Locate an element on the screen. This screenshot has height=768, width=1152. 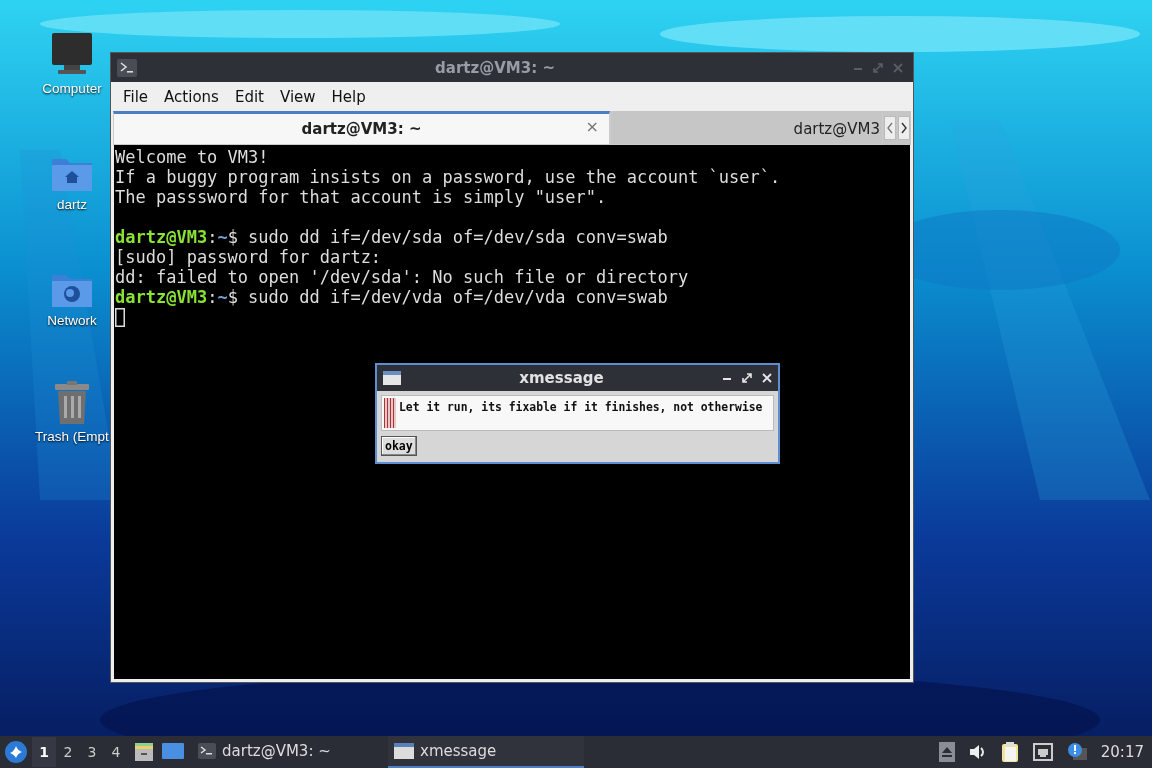
workspace-button: 2 is located at coordinates (68, 752).